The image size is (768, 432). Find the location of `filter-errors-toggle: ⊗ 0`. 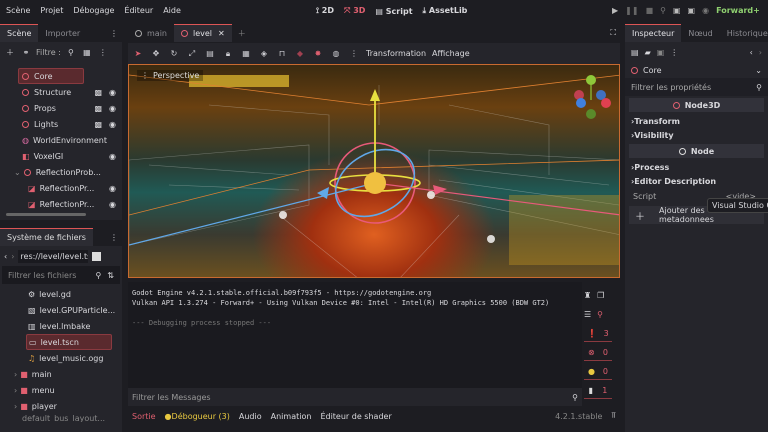

filter-errors-toggle: ⊗ 0 is located at coordinates (598, 353).